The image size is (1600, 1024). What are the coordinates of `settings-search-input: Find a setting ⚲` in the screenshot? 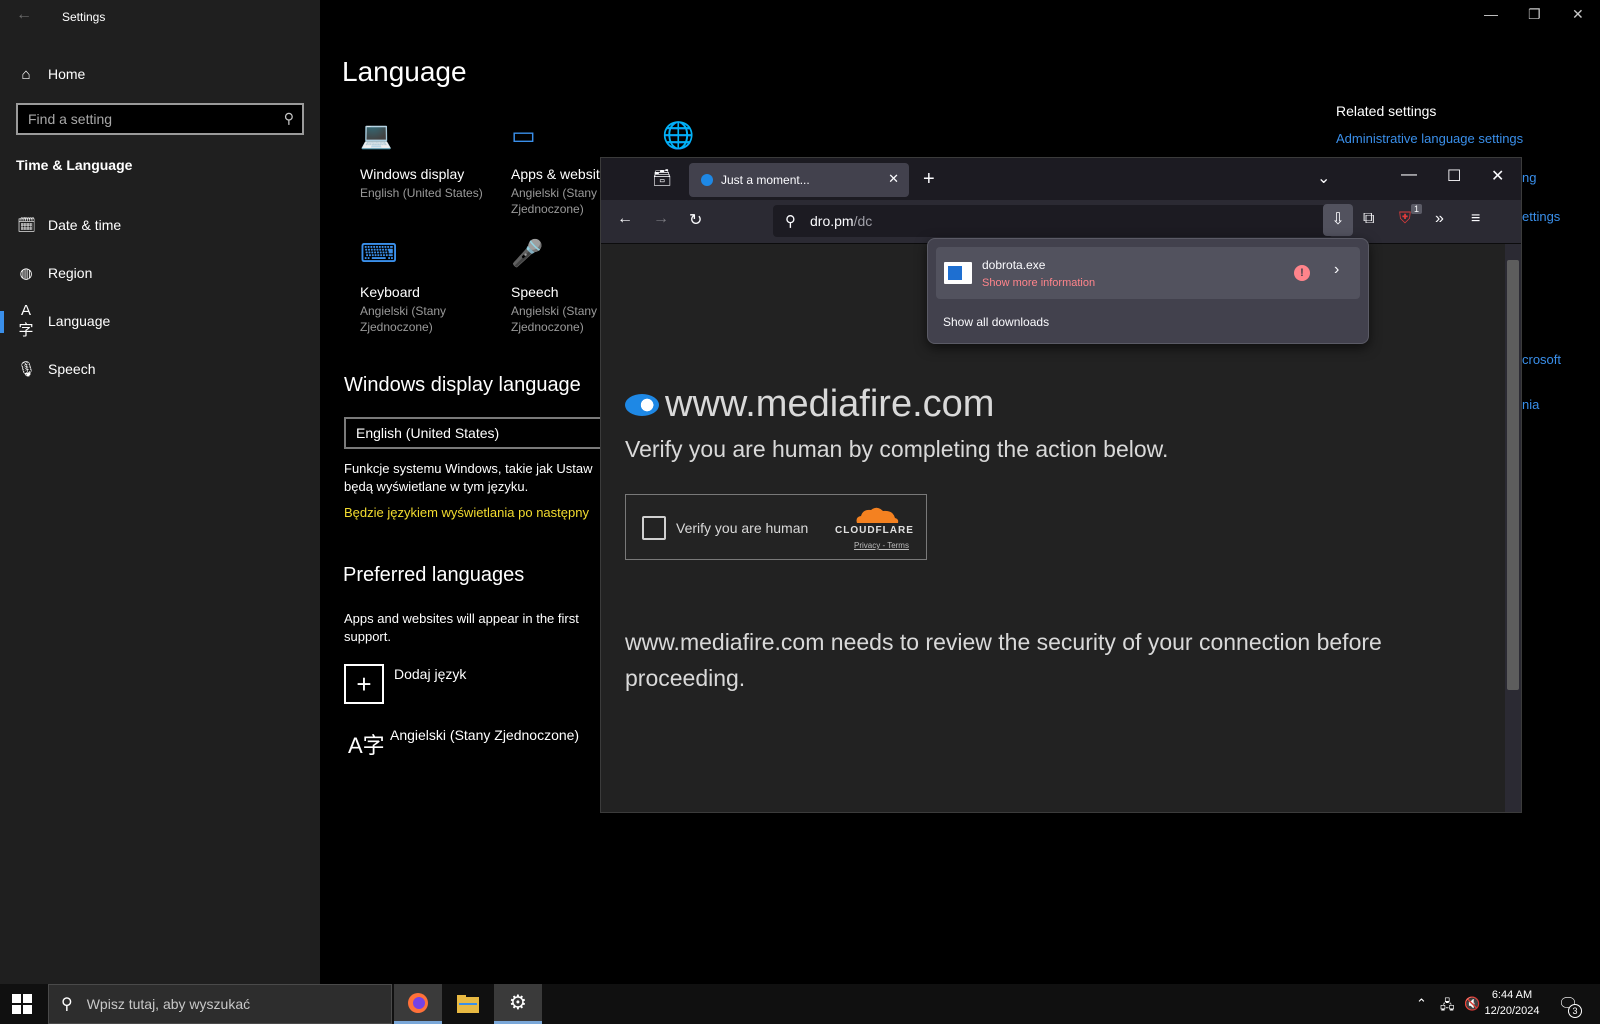 It's located at (160, 119).